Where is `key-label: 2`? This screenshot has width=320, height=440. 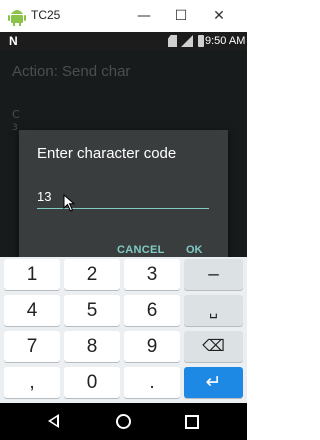
key-label: 2 is located at coordinates (92, 274).